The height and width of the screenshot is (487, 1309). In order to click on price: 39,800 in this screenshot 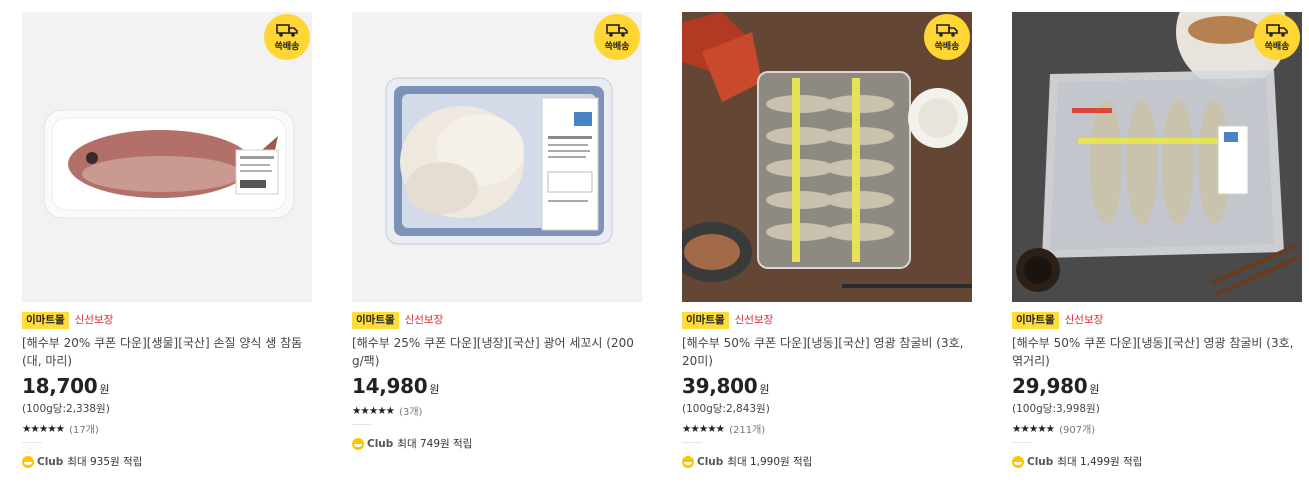, I will do `click(720, 386)`.